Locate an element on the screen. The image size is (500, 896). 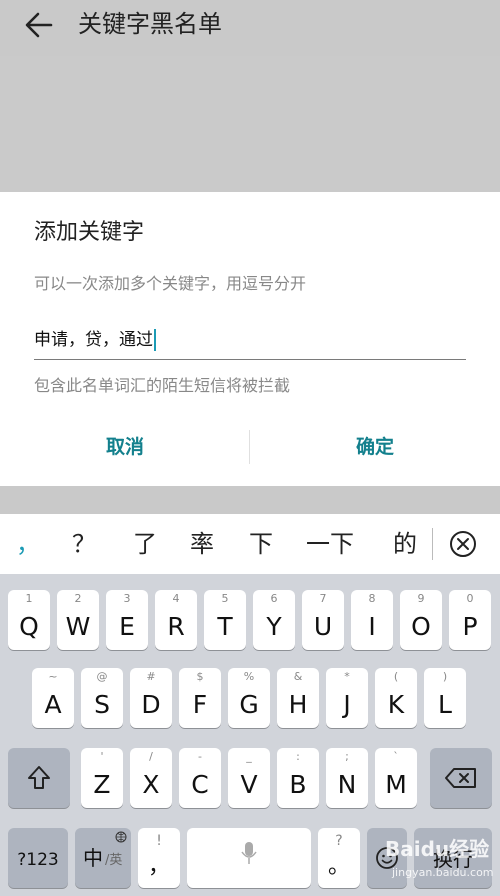
dimmed-backdrop-bottom is located at coordinates (250, 500).